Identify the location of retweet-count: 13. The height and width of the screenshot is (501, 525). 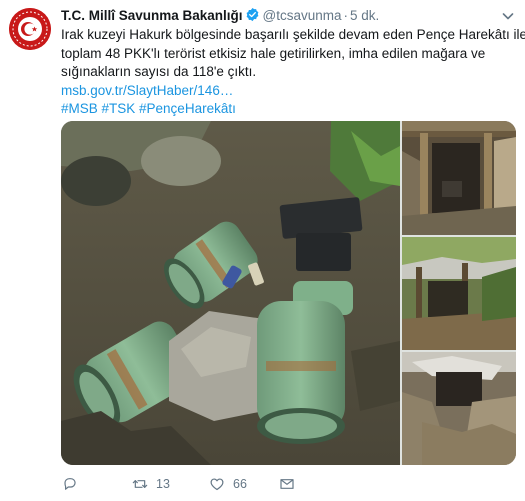
(163, 484).